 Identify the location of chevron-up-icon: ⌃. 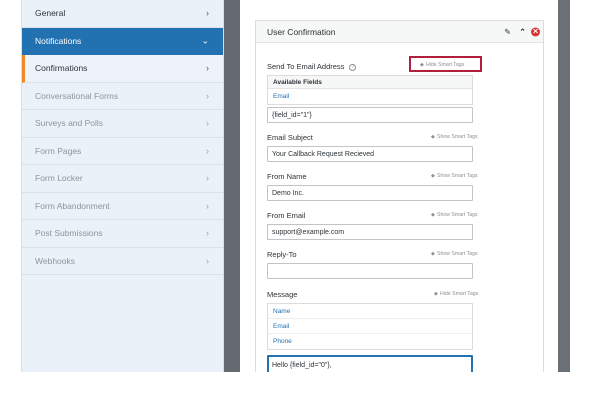
(522, 31).